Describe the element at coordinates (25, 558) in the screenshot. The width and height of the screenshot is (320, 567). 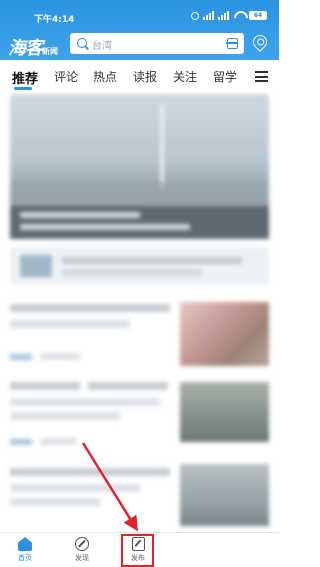
I see `nav-home-label: 首页` at that location.